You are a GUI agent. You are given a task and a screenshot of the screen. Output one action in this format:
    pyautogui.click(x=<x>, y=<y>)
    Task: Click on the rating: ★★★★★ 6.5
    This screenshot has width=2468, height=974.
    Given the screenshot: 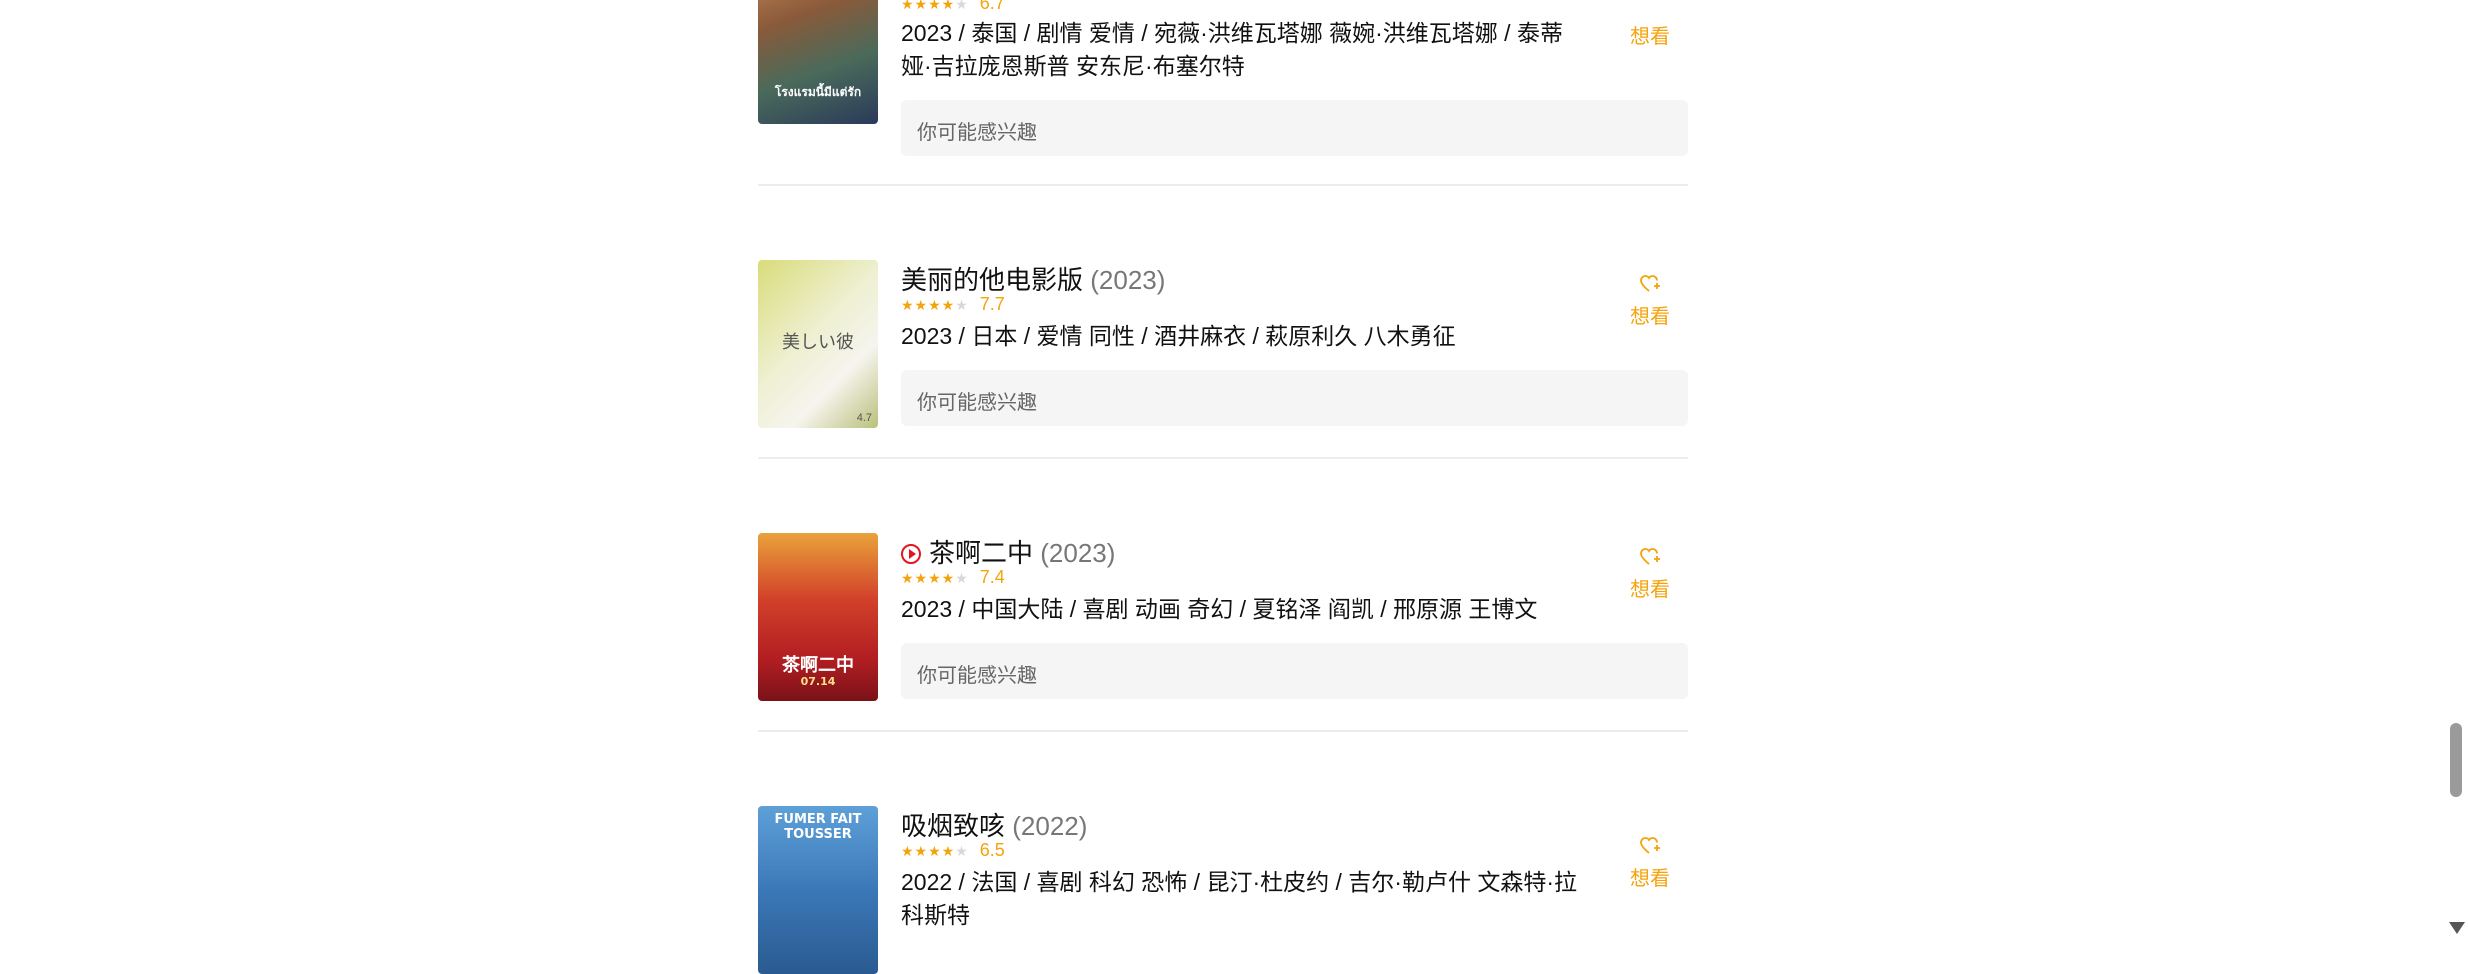 What is the action you would take?
    pyautogui.click(x=953, y=850)
    